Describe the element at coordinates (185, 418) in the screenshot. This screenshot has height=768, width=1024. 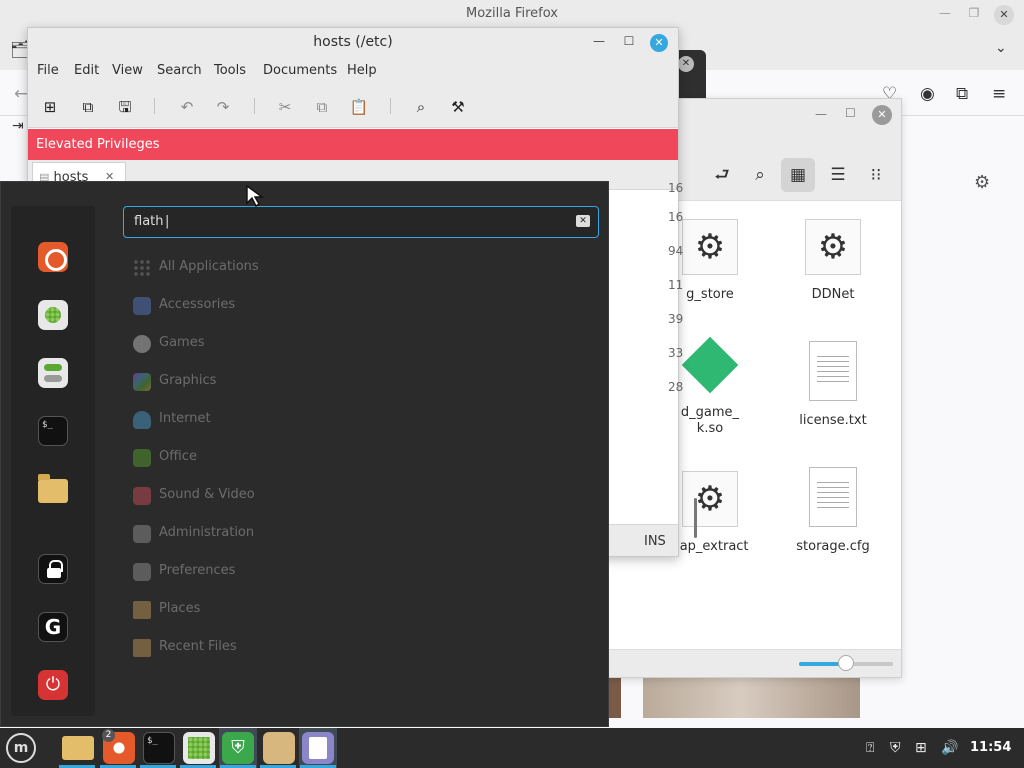
I see `category-label: Internet` at that location.